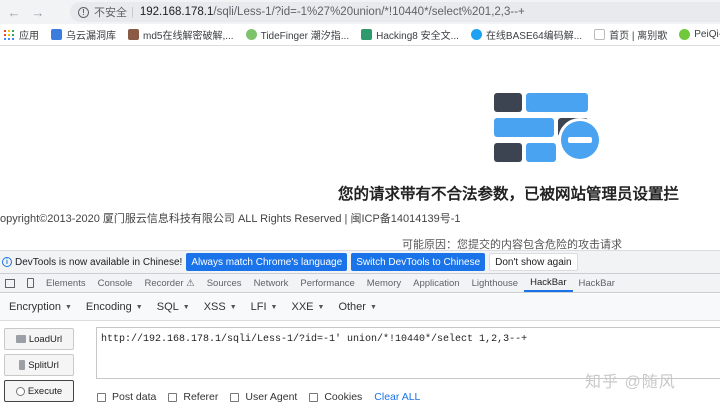  I want to click on option-post-data: Post data, so click(126, 397).